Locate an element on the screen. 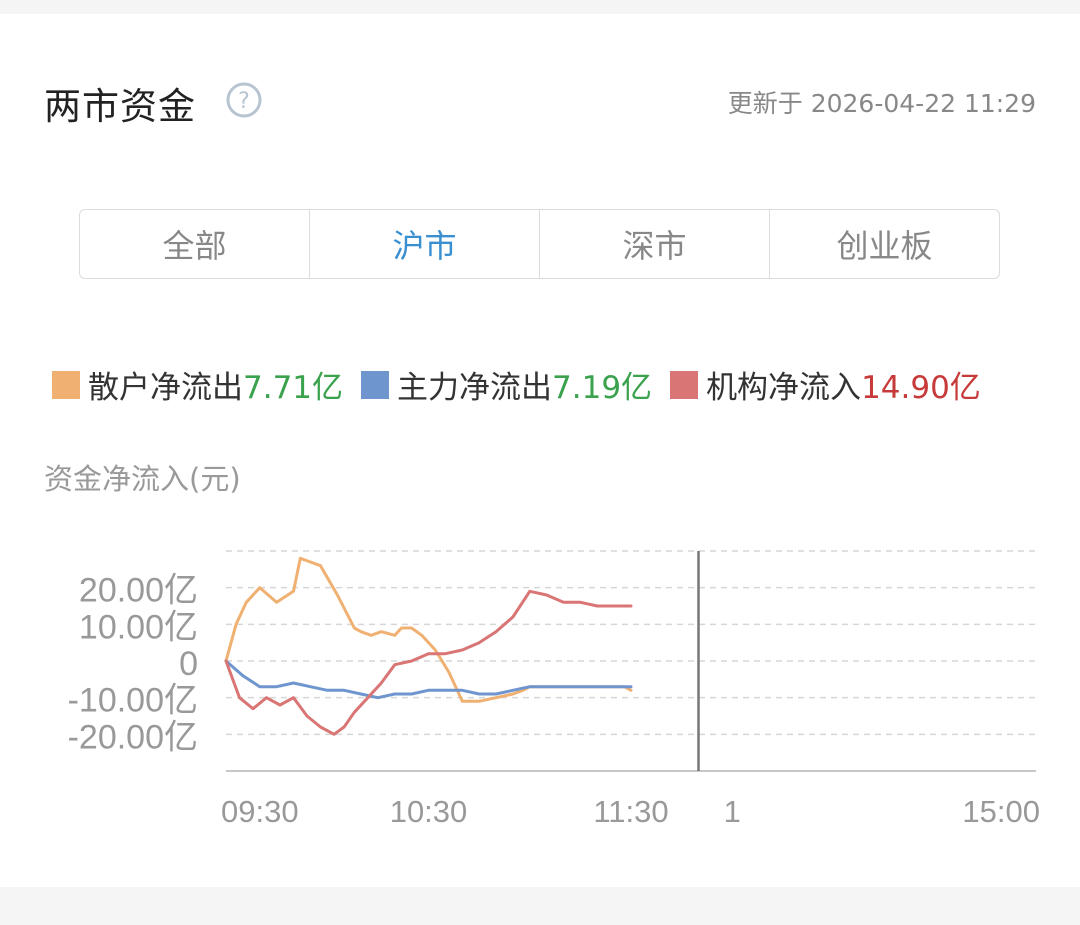 The width and height of the screenshot is (1080, 925). y-tick-label: -20.00亿 is located at coordinates (133, 737).